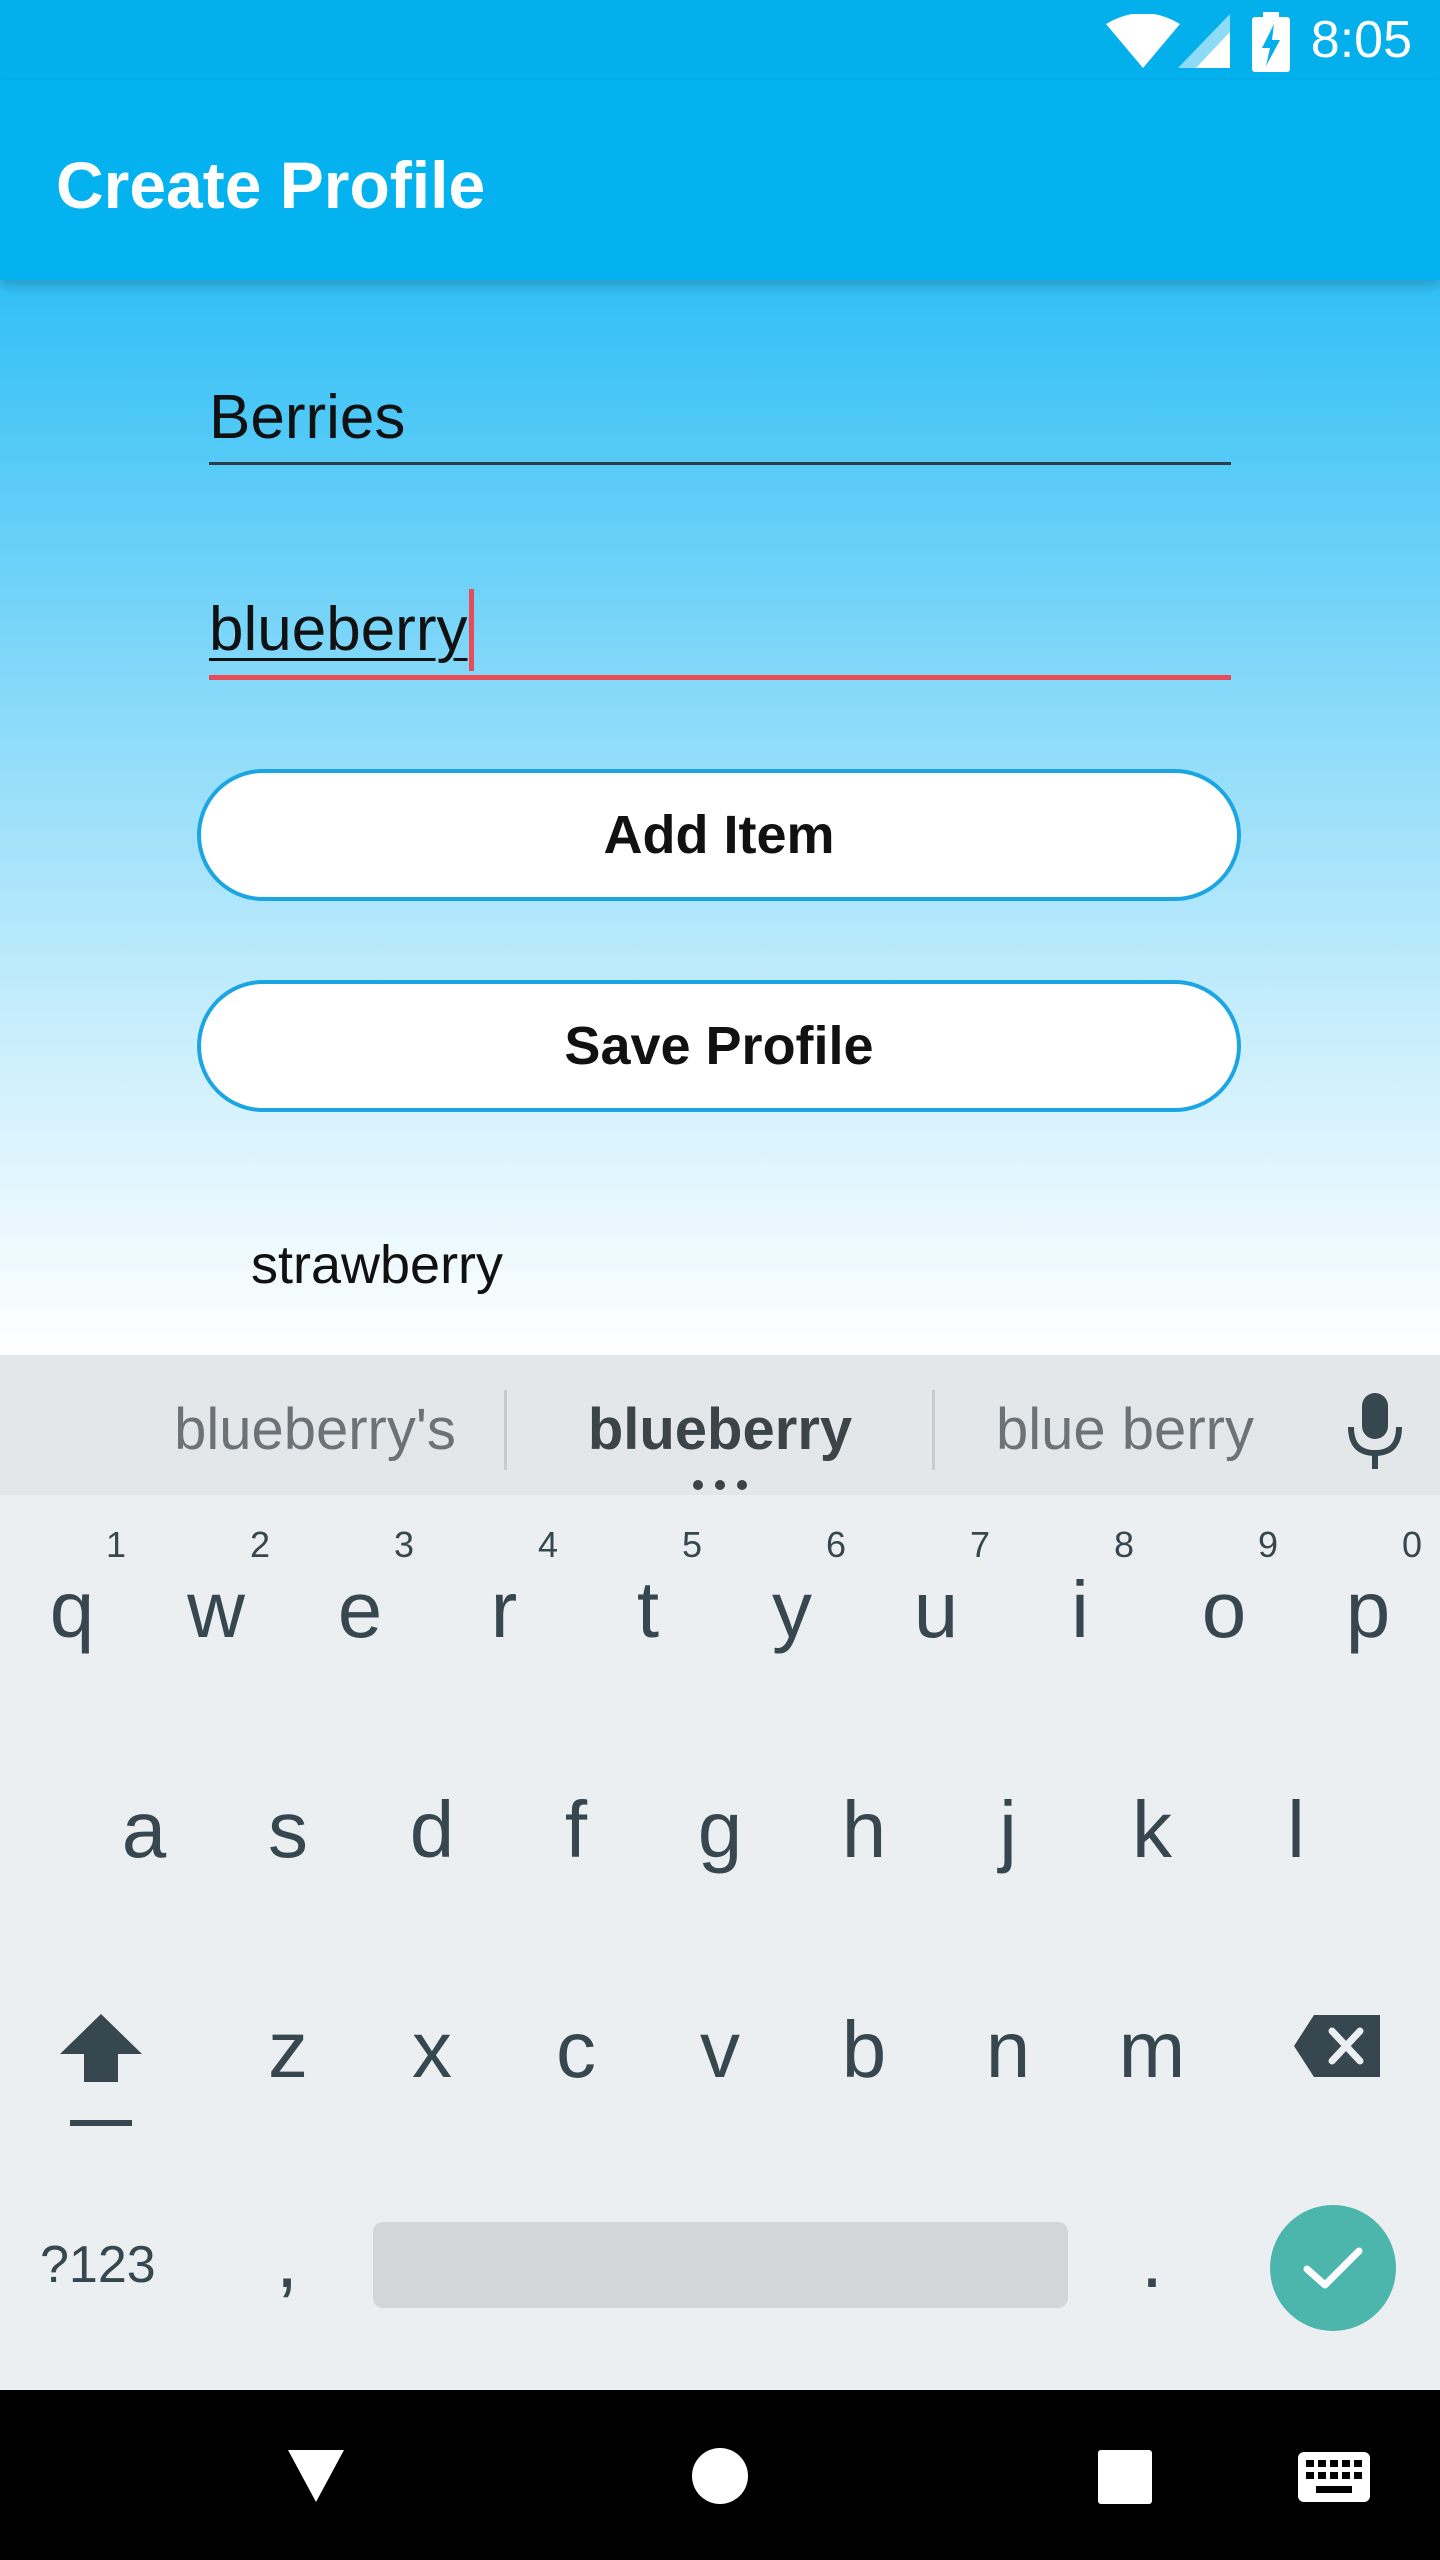 This screenshot has height=2560, width=1440. Describe the element at coordinates (377, 1265) in the screenshot. I see `list-item: strawberry` at that location.